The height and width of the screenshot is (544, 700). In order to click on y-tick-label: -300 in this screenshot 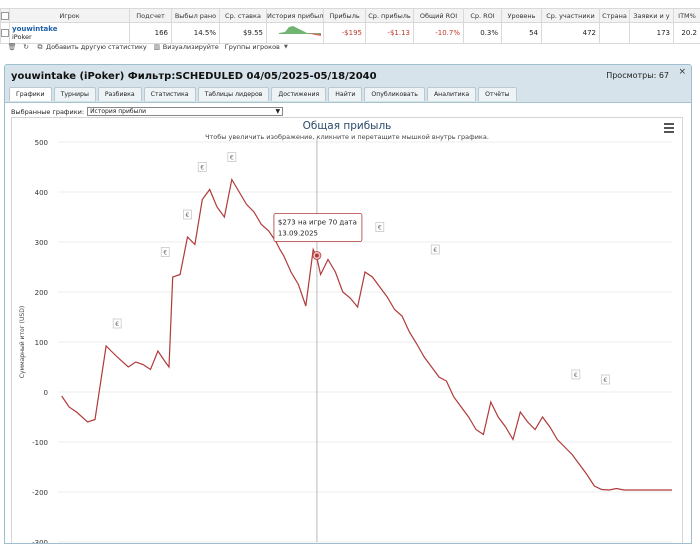, I will do `click(40, 541)`.